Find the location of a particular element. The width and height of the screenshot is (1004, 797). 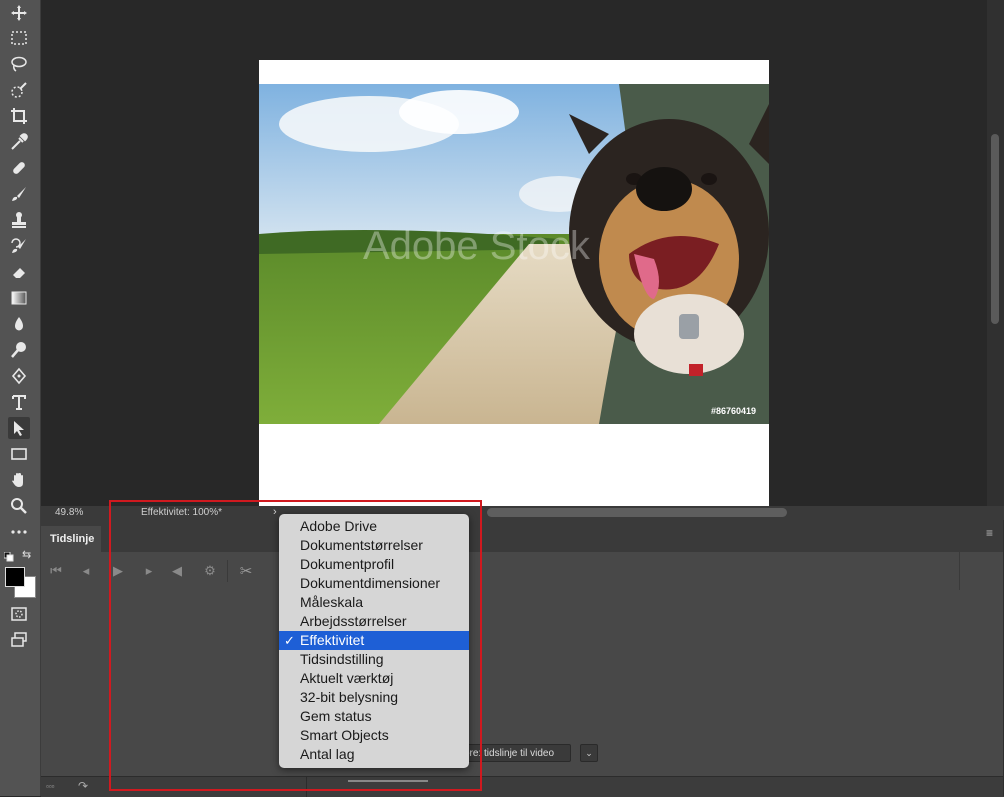

adobe-stock-watermark: Adobe Stock is located at coordinates (476, 246).